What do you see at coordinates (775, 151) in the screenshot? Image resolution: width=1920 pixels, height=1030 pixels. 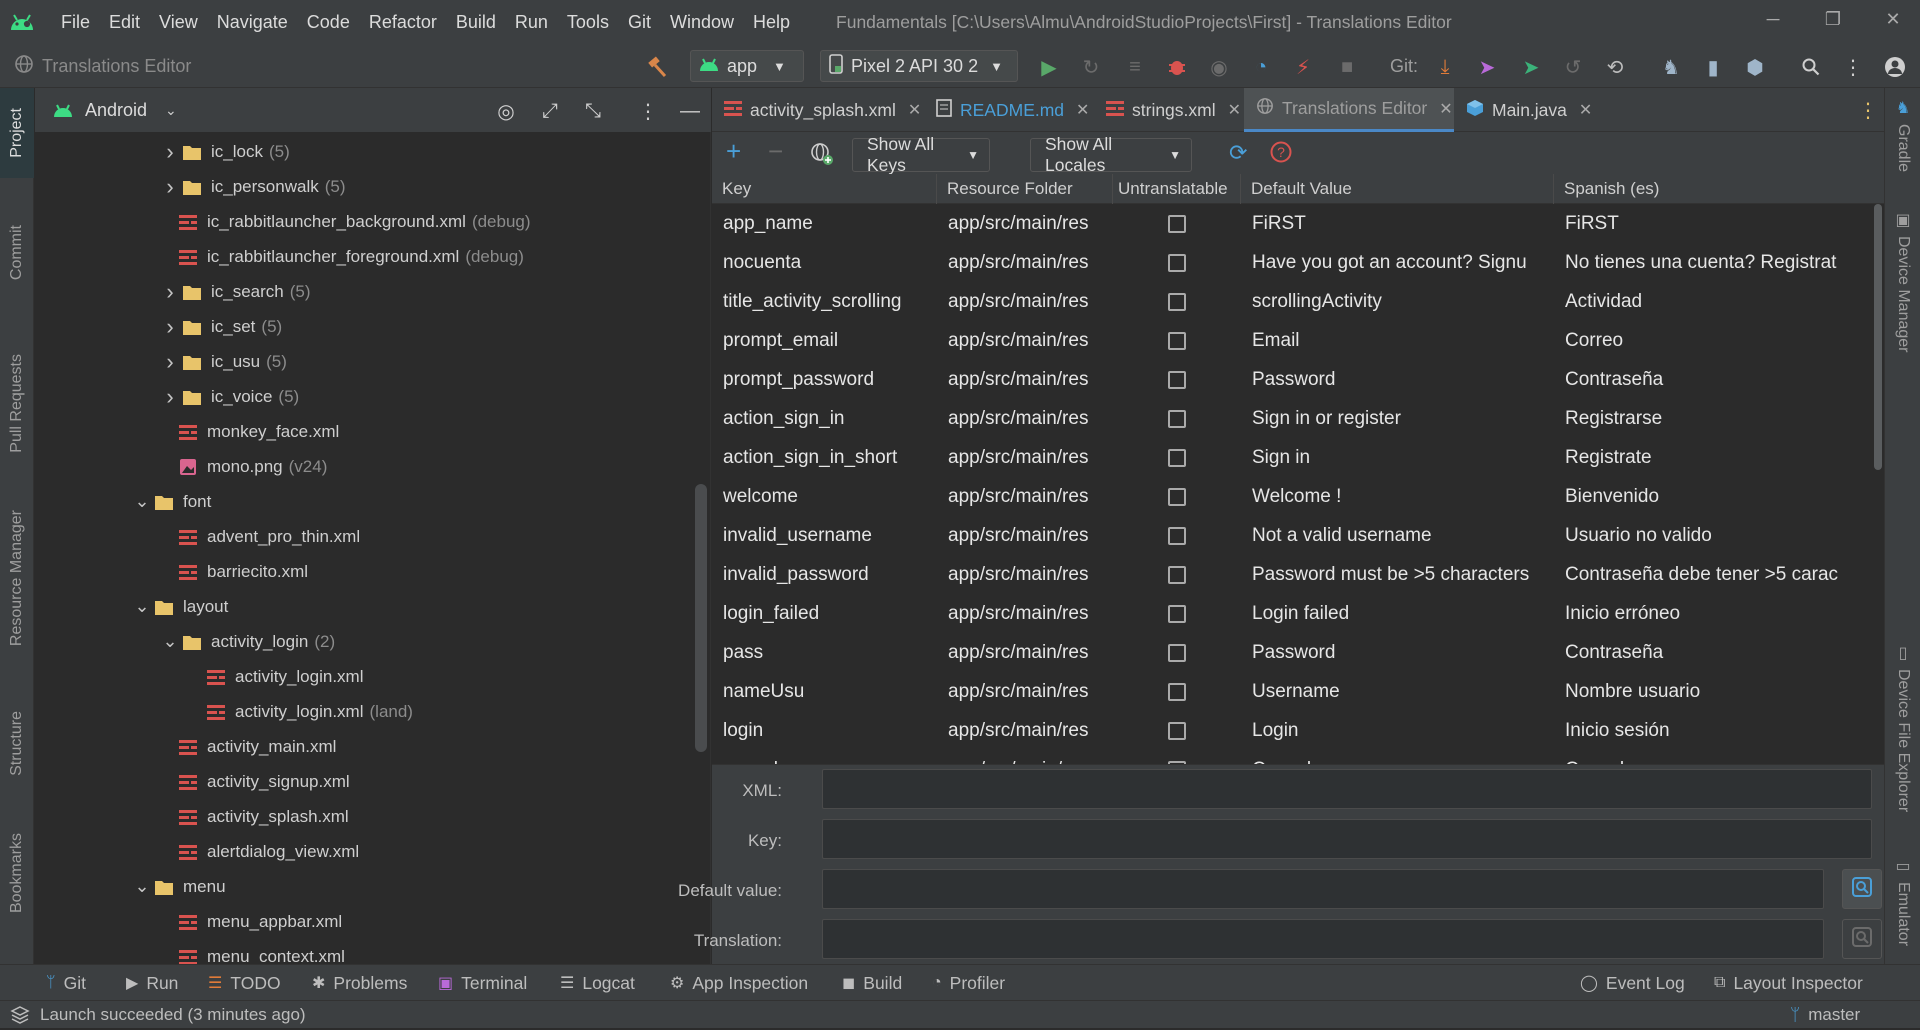 I see `remove-key-icon: −` at bounding box center [775, 151].